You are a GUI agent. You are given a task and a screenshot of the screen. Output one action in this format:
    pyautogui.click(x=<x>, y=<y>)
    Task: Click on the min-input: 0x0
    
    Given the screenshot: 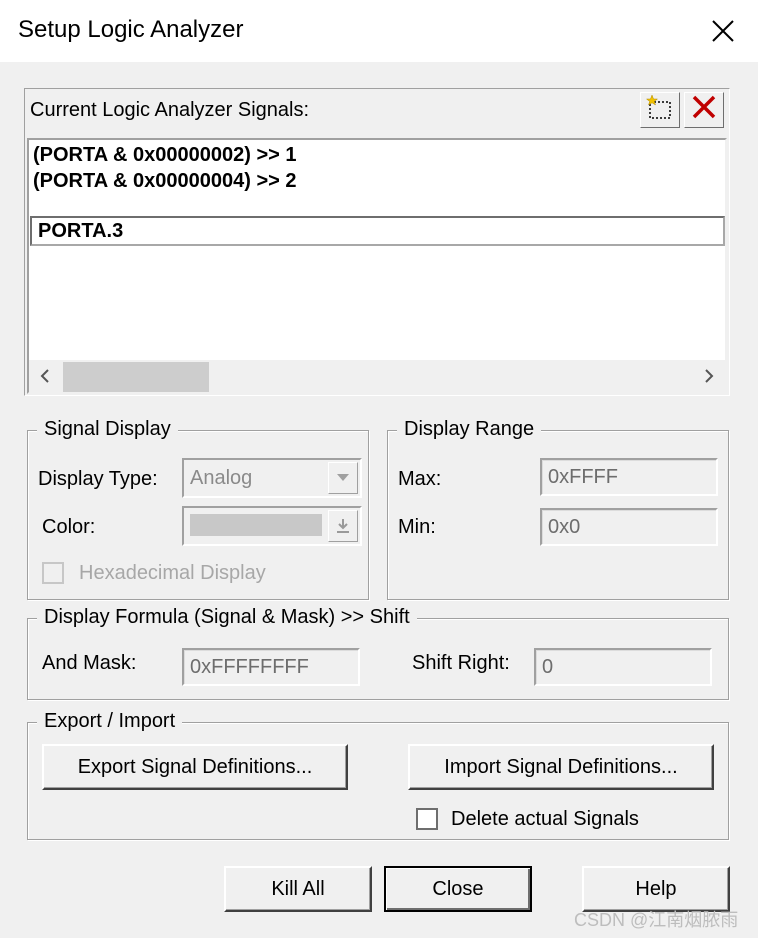 What is the action you would take?
    pyautogui.click(x=629, y=527)
    